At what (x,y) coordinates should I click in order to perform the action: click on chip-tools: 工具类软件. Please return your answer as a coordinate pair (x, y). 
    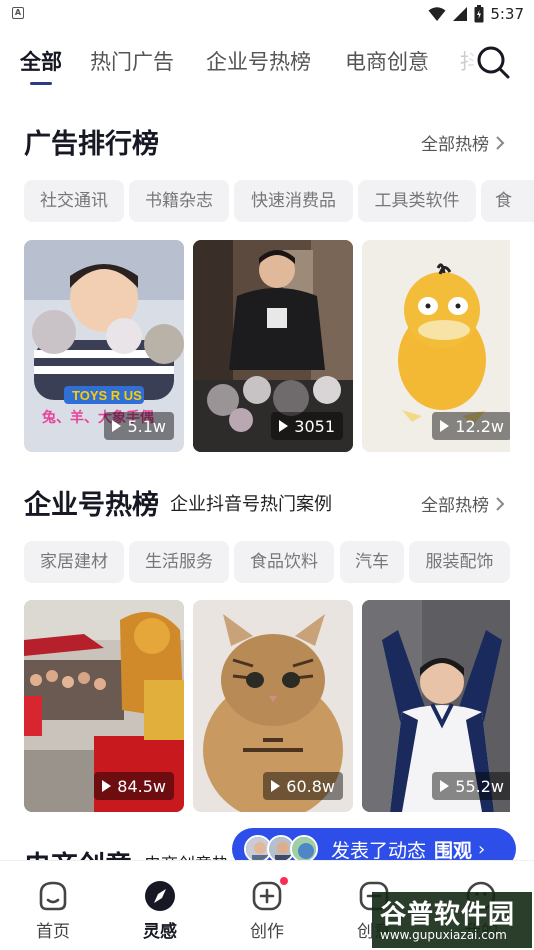
    Looking at the image, I should click on (417, 201).